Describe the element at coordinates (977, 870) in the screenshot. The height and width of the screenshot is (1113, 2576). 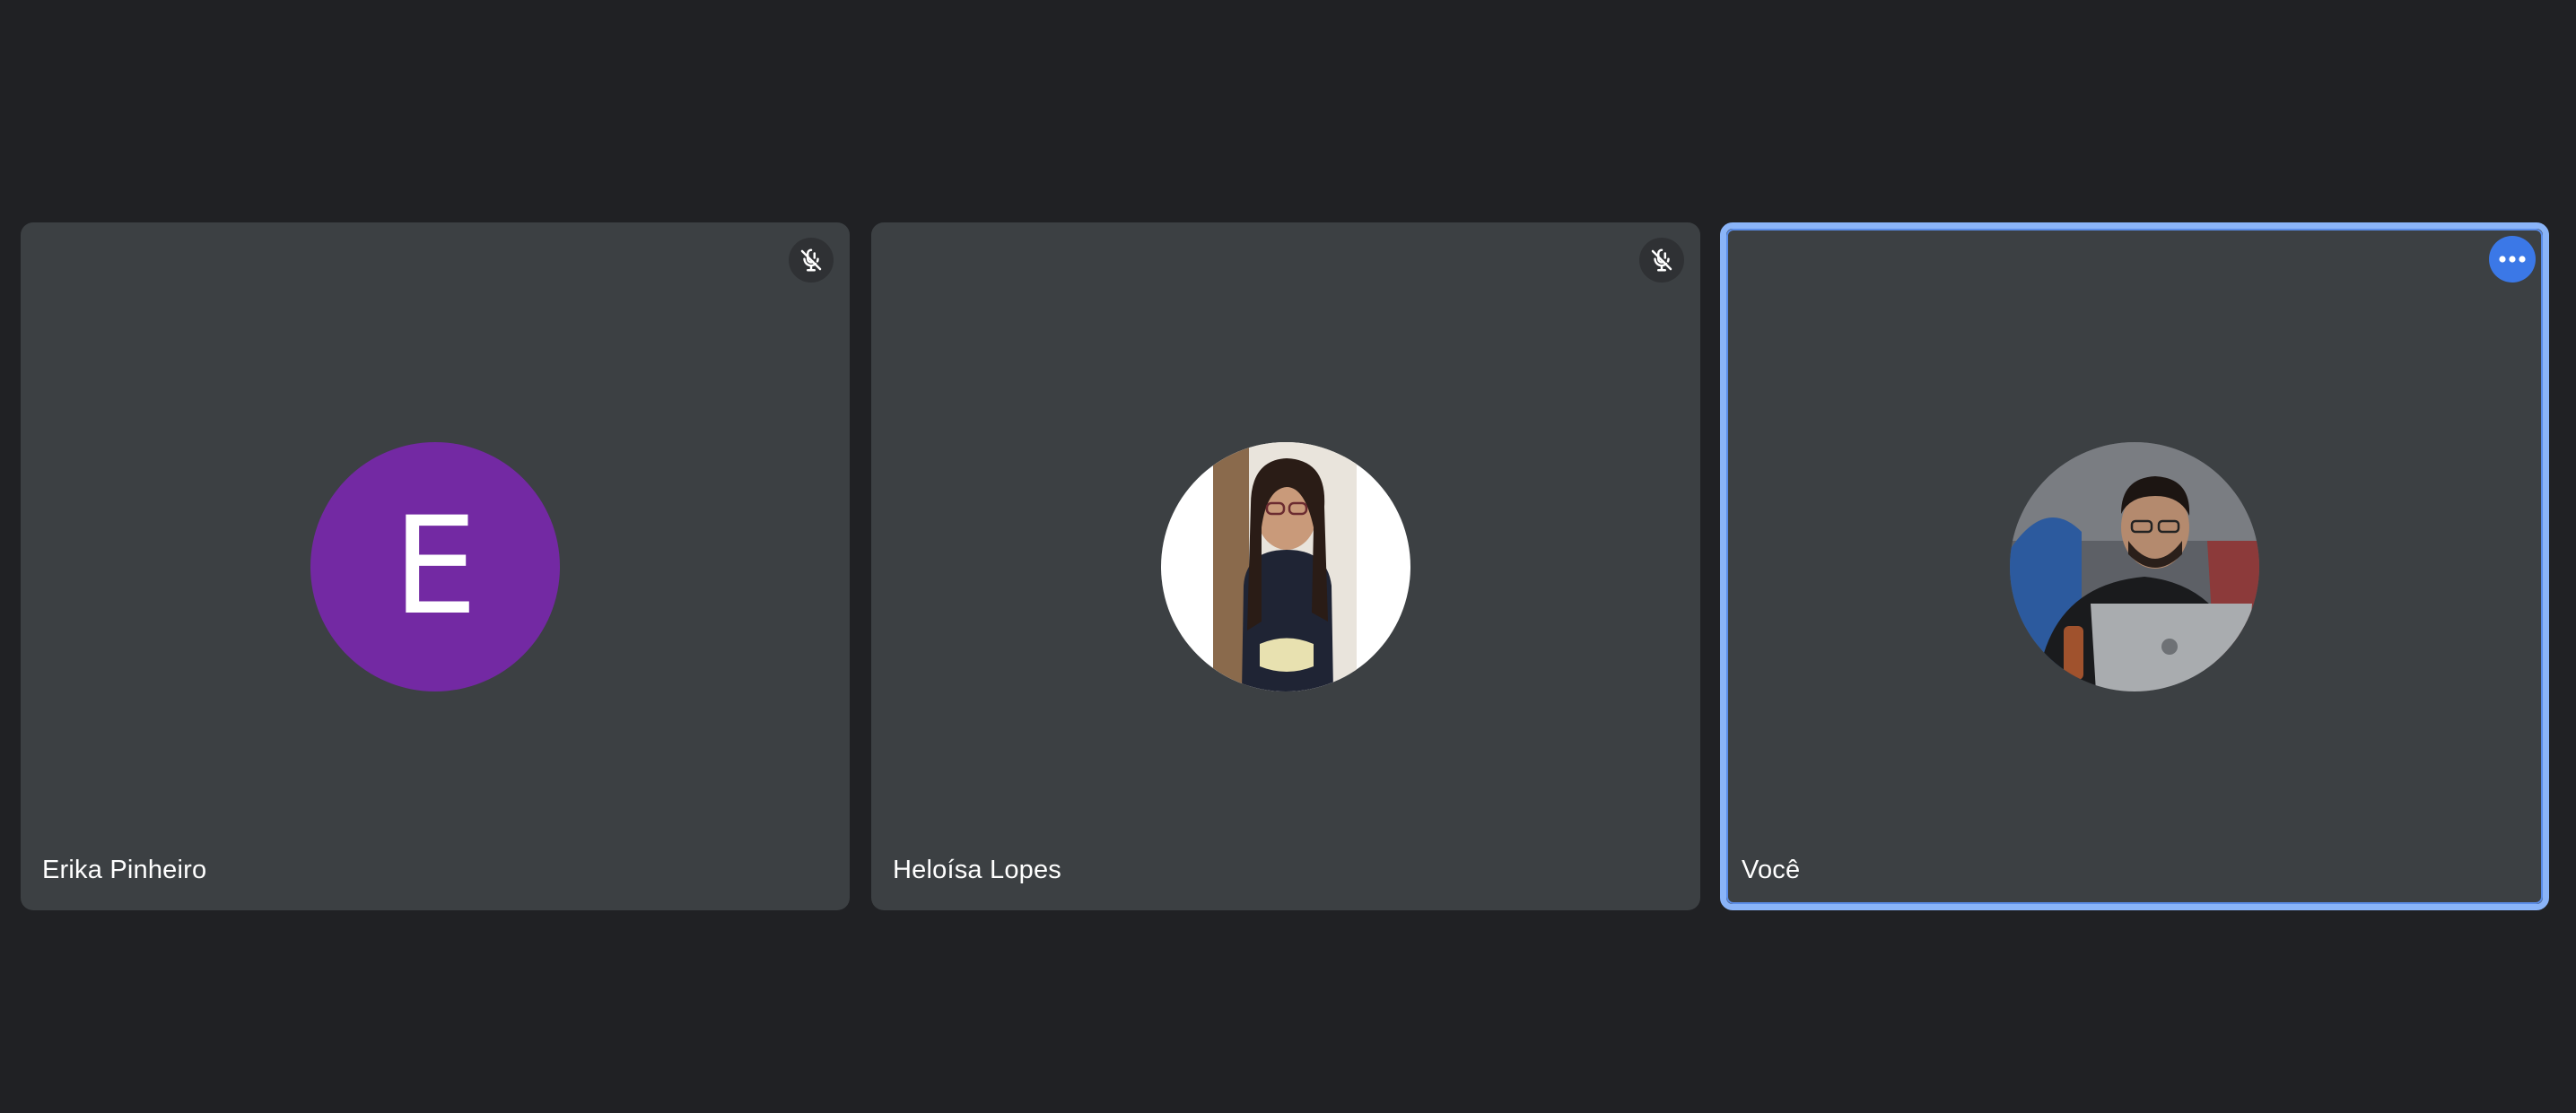
I see `participant-name: Heloísa Lopes` at that location.